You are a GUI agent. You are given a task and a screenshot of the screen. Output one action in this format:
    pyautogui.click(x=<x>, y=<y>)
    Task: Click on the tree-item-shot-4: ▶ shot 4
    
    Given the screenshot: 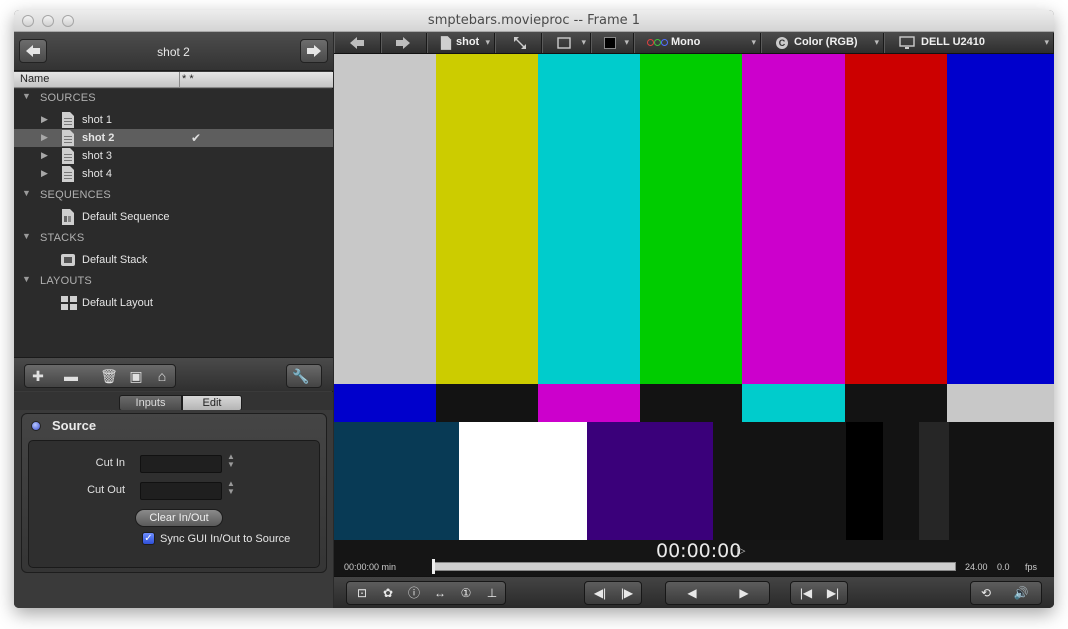 What is the action you would take?
    pyautogui.click(x=173, y=174)
    